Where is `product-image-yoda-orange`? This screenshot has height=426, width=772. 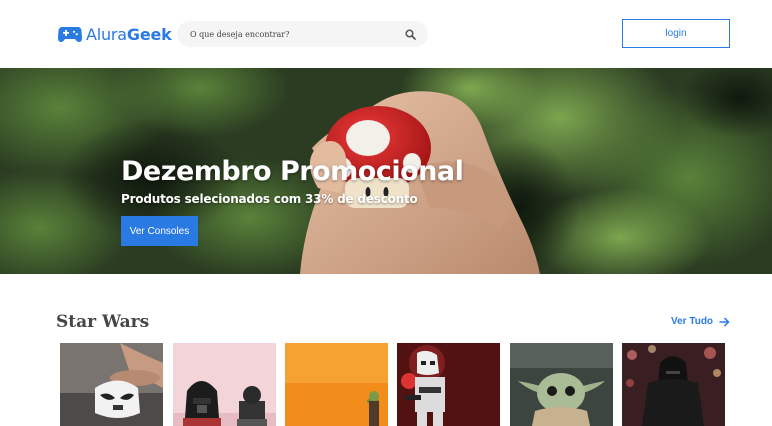 product-image-yoda-orange is located at coordinates (336, 384).